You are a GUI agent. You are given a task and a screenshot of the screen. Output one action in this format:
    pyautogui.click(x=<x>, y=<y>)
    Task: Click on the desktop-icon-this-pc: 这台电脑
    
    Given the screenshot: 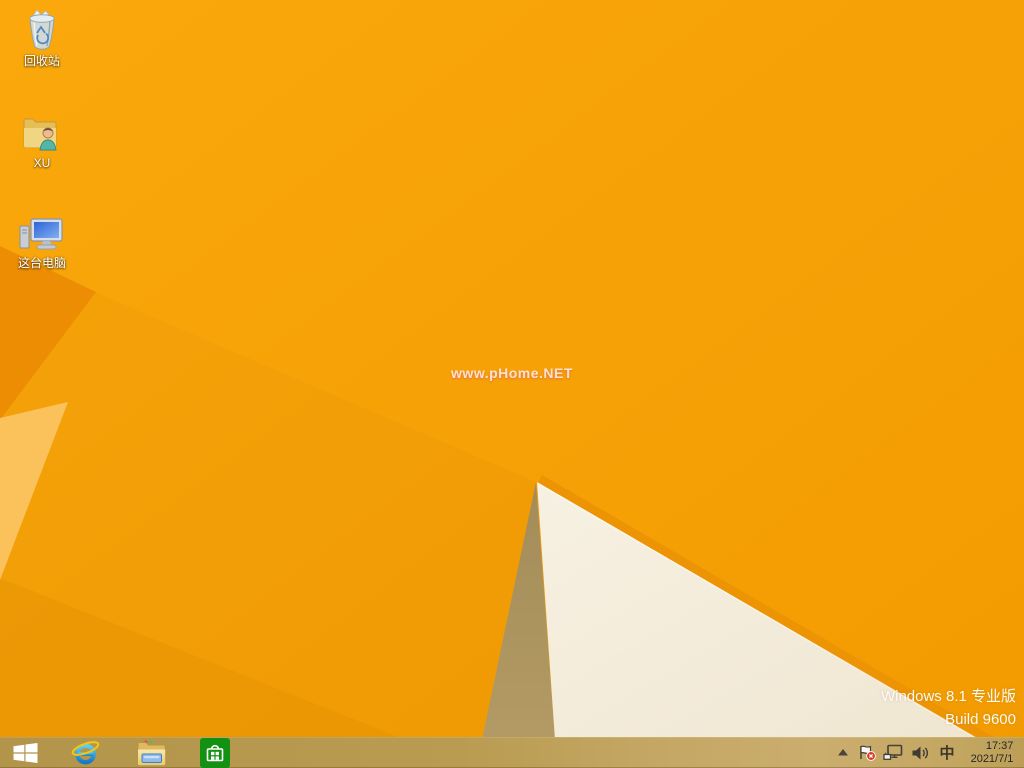 What is the action you would take?
    pyautogui.click(x=42, y=239)
    